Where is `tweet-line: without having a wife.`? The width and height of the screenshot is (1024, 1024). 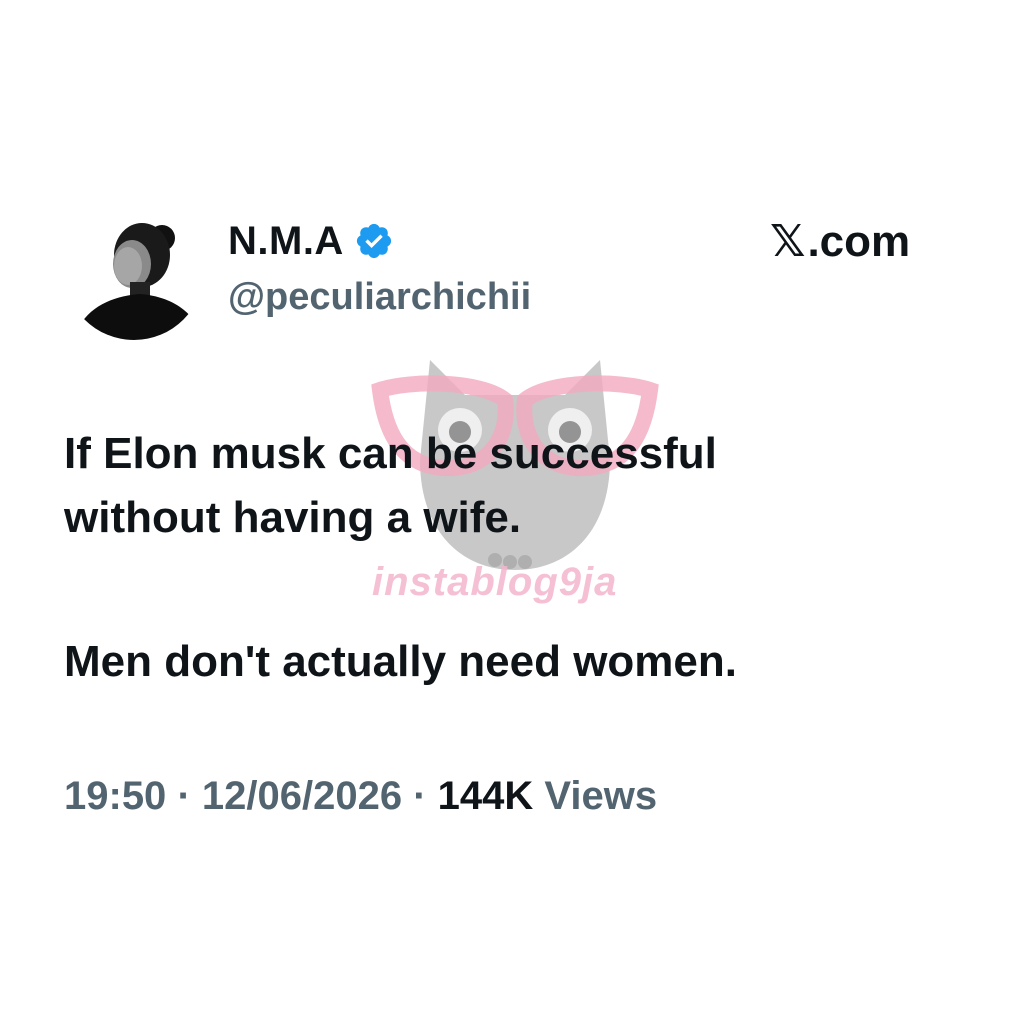 tweet-line: without having a wife. is located at coordinates (293, 517).